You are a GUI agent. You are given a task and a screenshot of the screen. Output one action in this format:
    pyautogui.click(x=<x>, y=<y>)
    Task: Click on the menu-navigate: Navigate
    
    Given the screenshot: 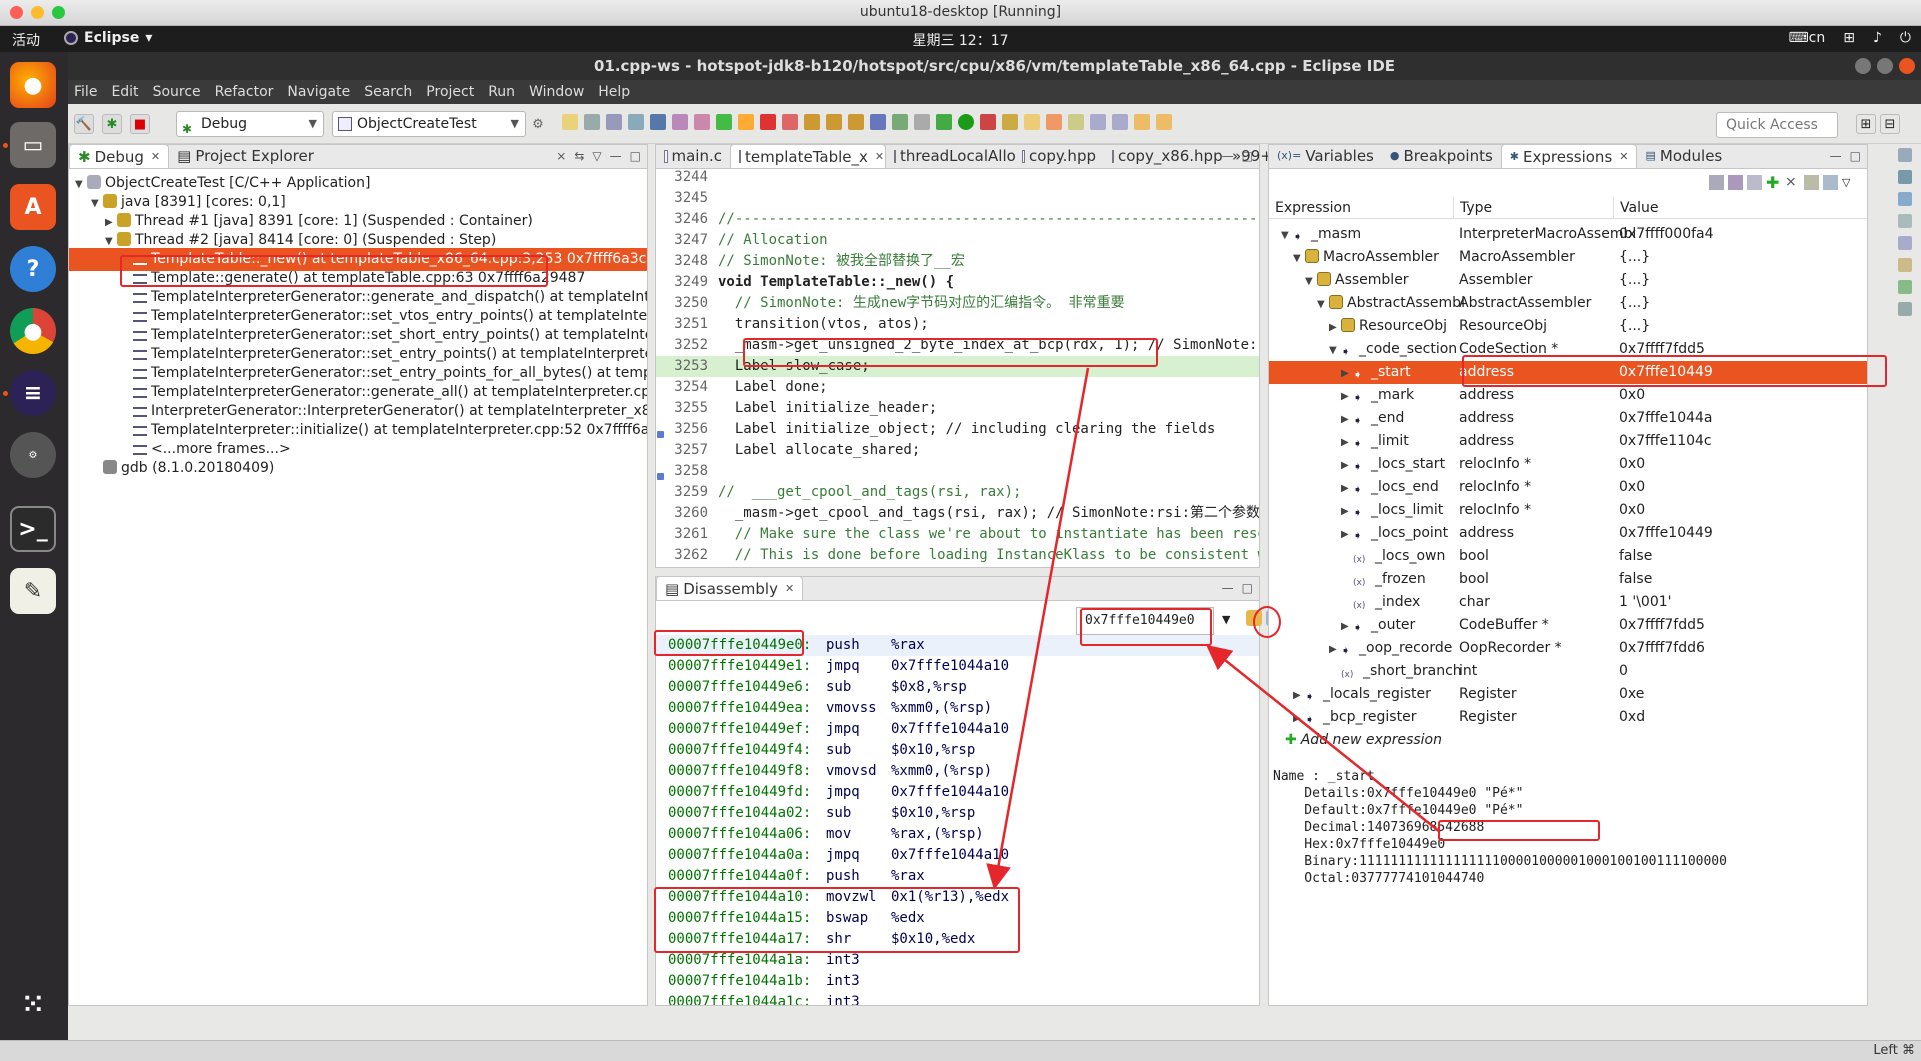 What is the action you would take?
    pyautogui.click(x=318, y=92)
    